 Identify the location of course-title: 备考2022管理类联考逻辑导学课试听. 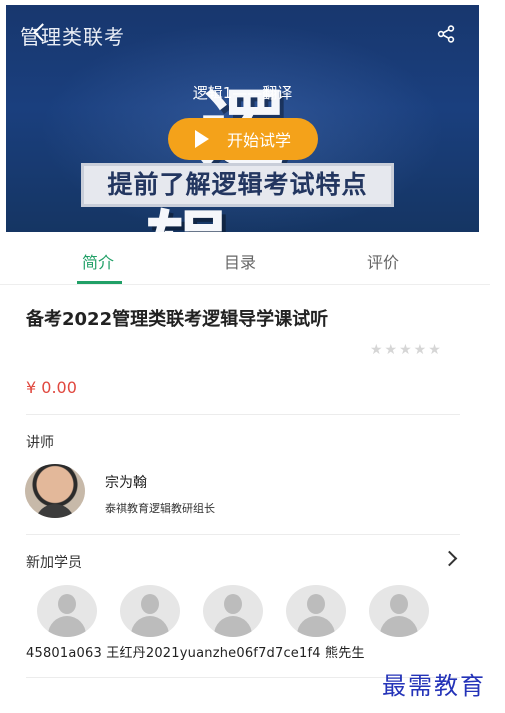
(177, 319).